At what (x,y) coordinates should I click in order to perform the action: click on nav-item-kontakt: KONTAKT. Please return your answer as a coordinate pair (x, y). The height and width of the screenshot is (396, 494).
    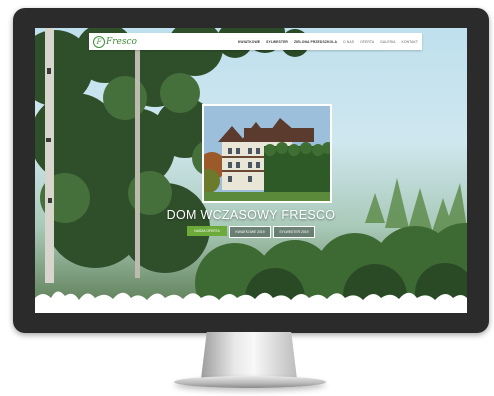
    Looking at the image, I should click on (410, 42).